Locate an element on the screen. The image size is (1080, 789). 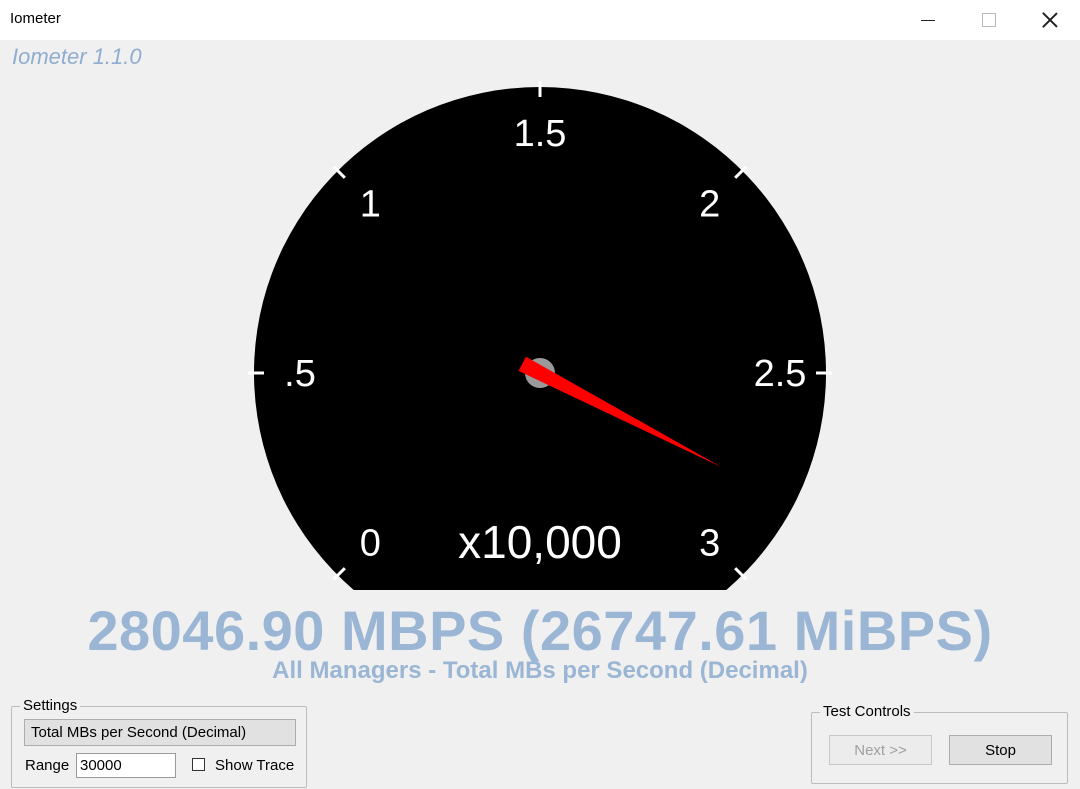
gauge-scale-label: 2.5 is located at coordinates (780, 374).